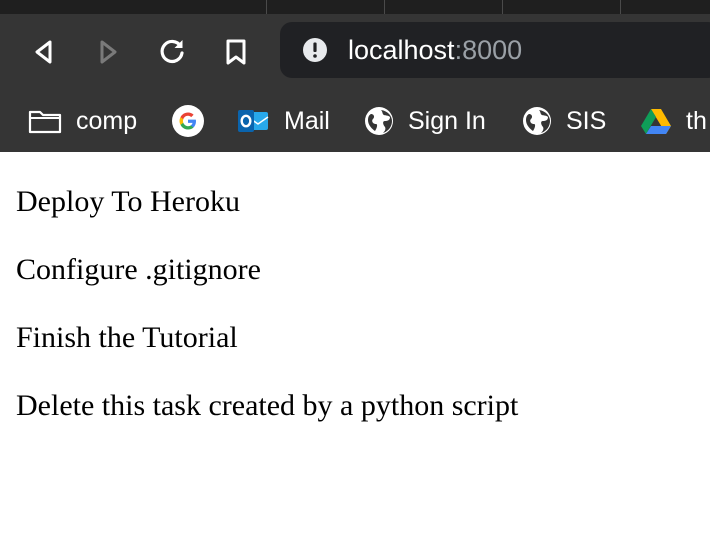  I want to click on back-button, so click(44, 52).